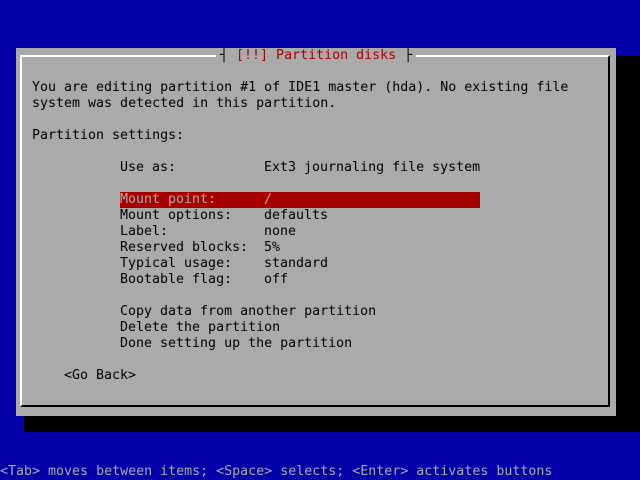 The height and width of the screenshot is (480, 640). Describe the element at coordinates (176, 279) in the screenshot. I see `bootable-flag-label: Bootable flag:` at that location.